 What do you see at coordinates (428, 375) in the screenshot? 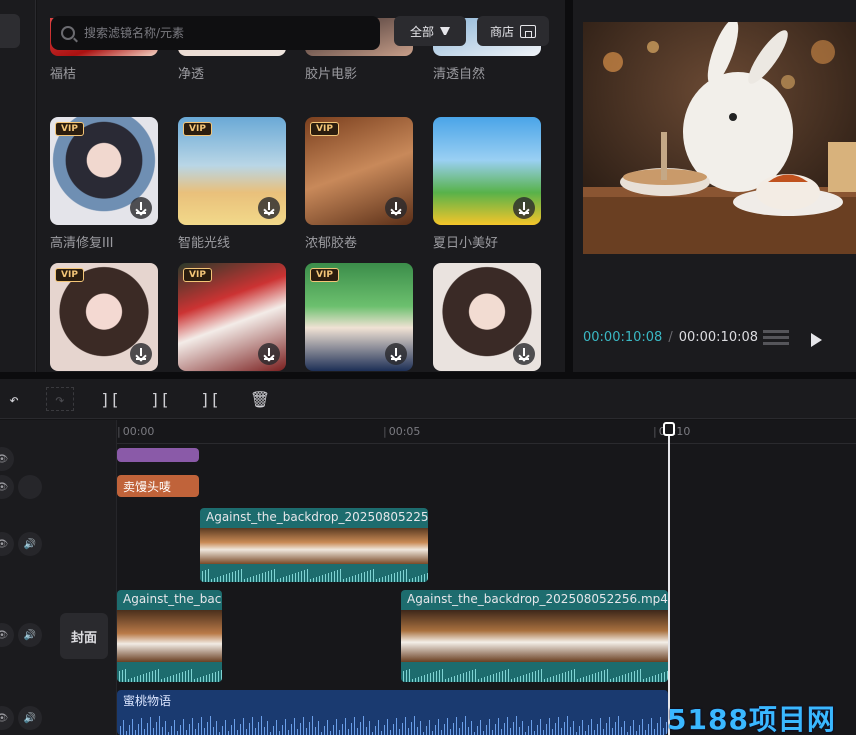
I see `horizontal-divider` at bounding box center [428, 375].